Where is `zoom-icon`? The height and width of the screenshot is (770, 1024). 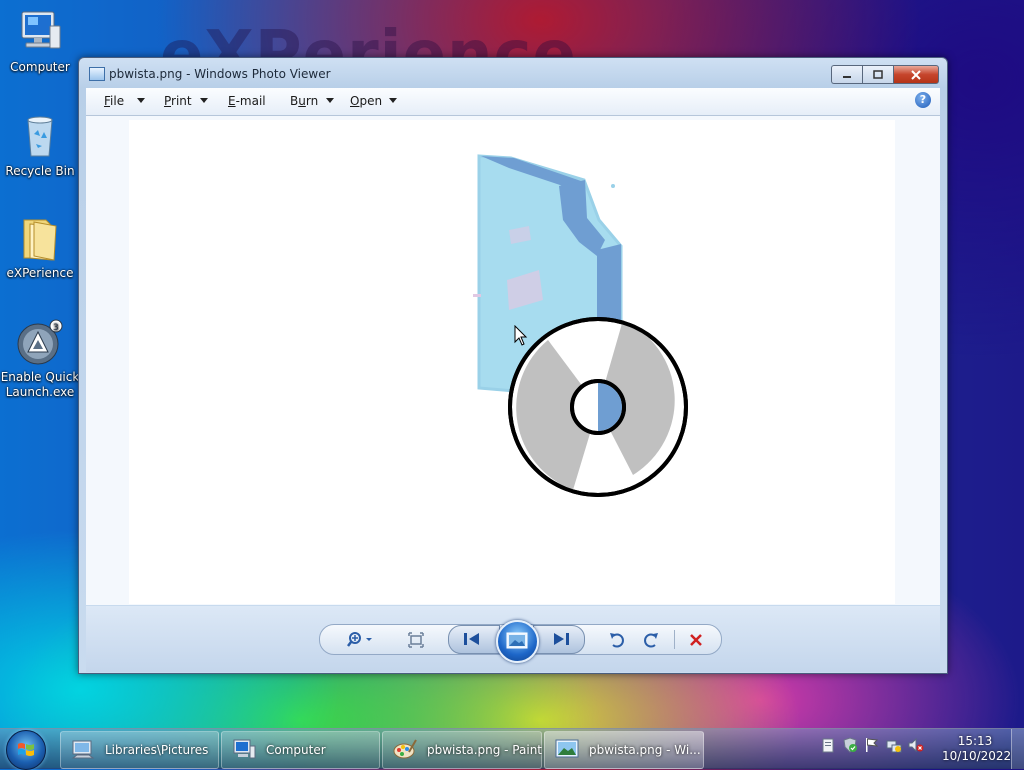 zoom-icon is located at coordinates (359, 639).